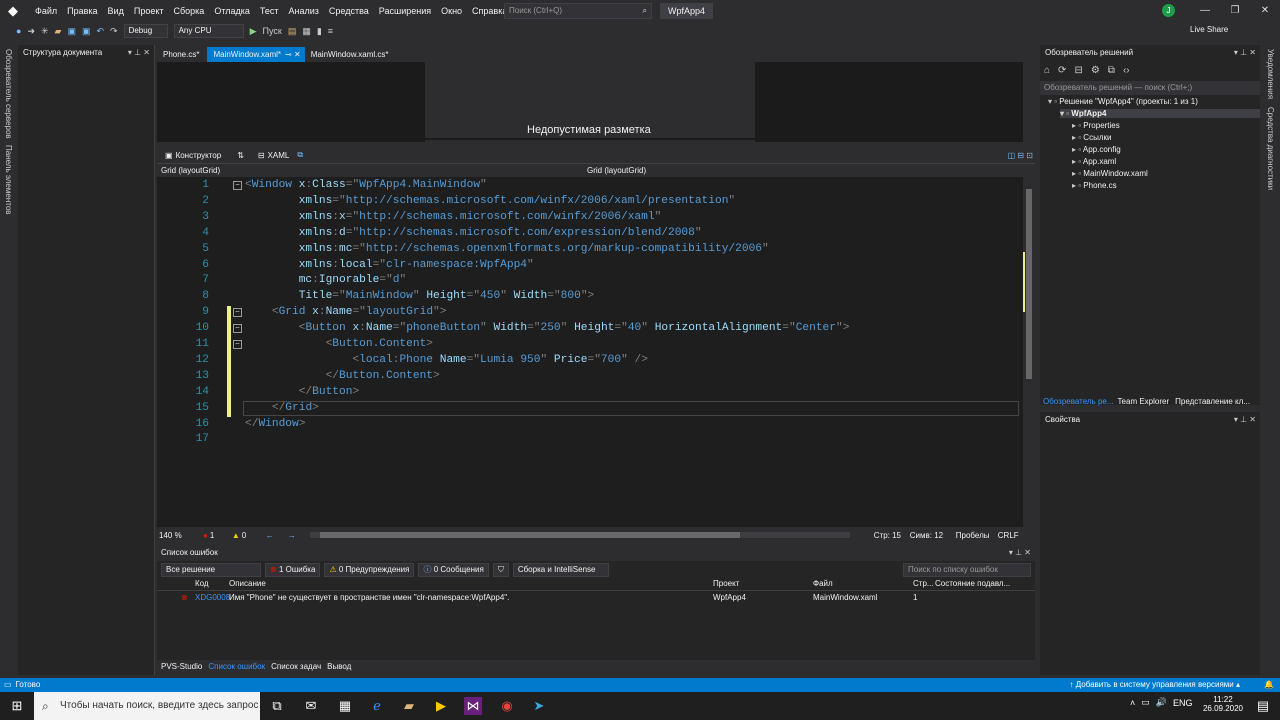 The height and width of the screenshot is (720, 1280). I want to click on tab-team-explorer: Team Explorer, so click(1144, 401).